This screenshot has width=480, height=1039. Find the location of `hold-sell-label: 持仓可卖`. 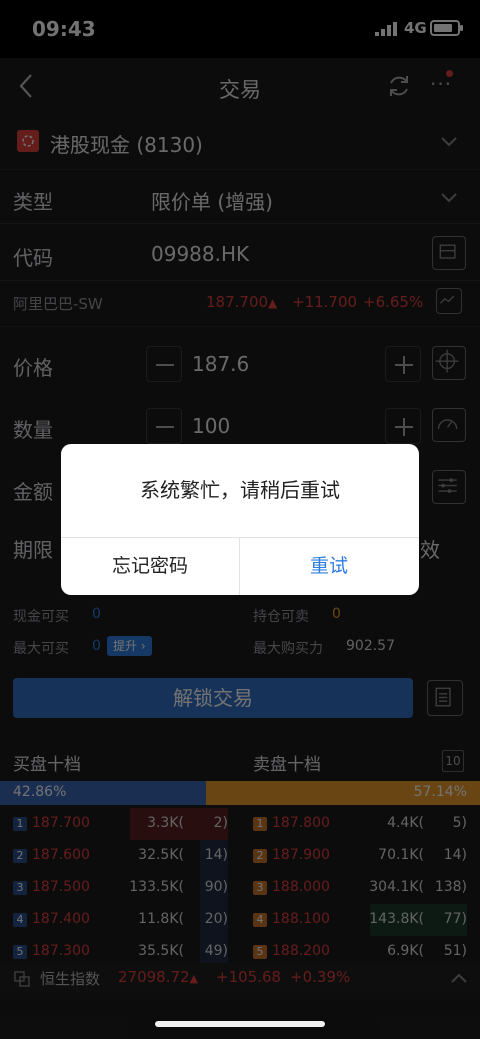

hold-sell-label: 持仓可卖 is located at coordinates (281, 617).